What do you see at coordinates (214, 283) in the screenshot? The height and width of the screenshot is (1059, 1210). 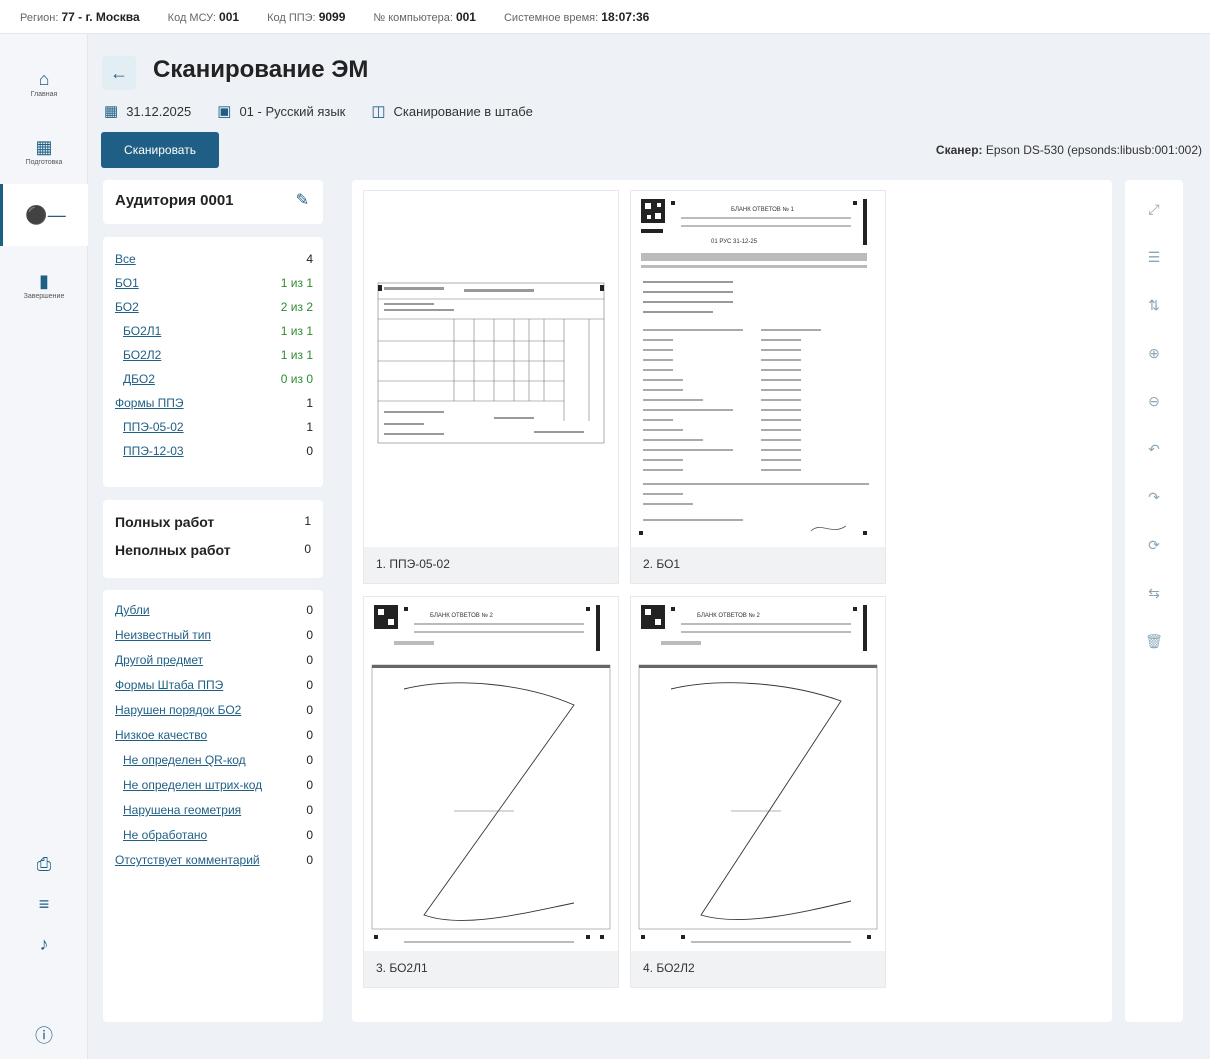 I see `list-item: БО1 1 из 1` at bounding box center [214, 283].